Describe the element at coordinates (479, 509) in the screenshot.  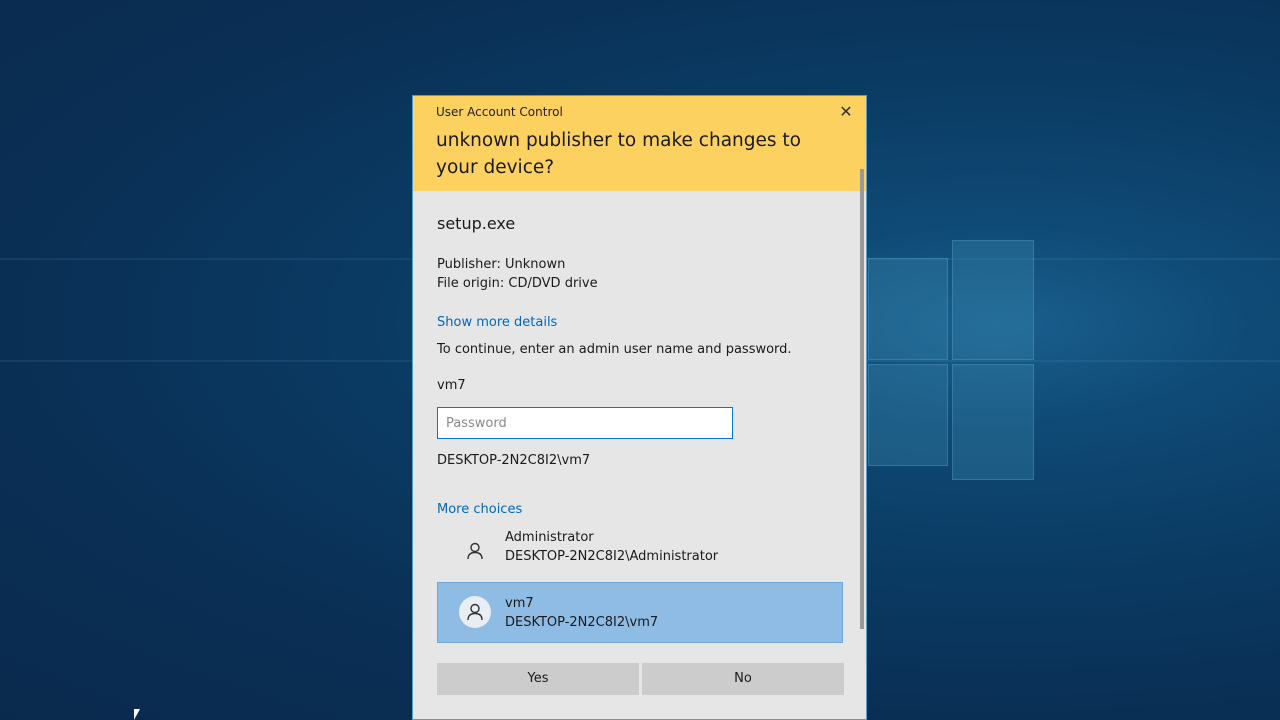
I see `more-choices-link: More choices` at that location.